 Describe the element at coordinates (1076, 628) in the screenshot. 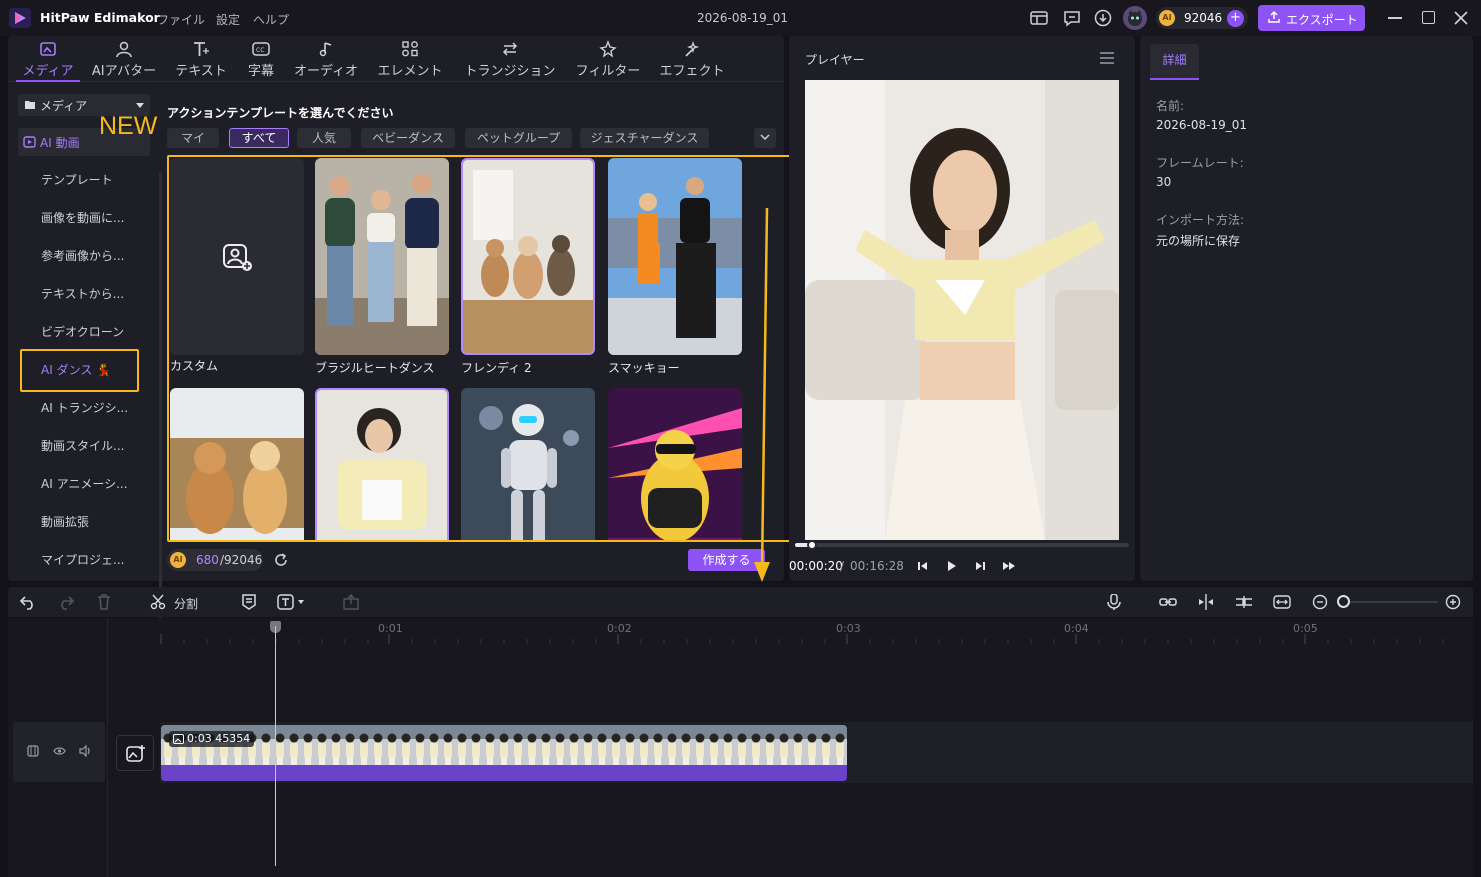

I see `tick-label: 0:04` at that location.